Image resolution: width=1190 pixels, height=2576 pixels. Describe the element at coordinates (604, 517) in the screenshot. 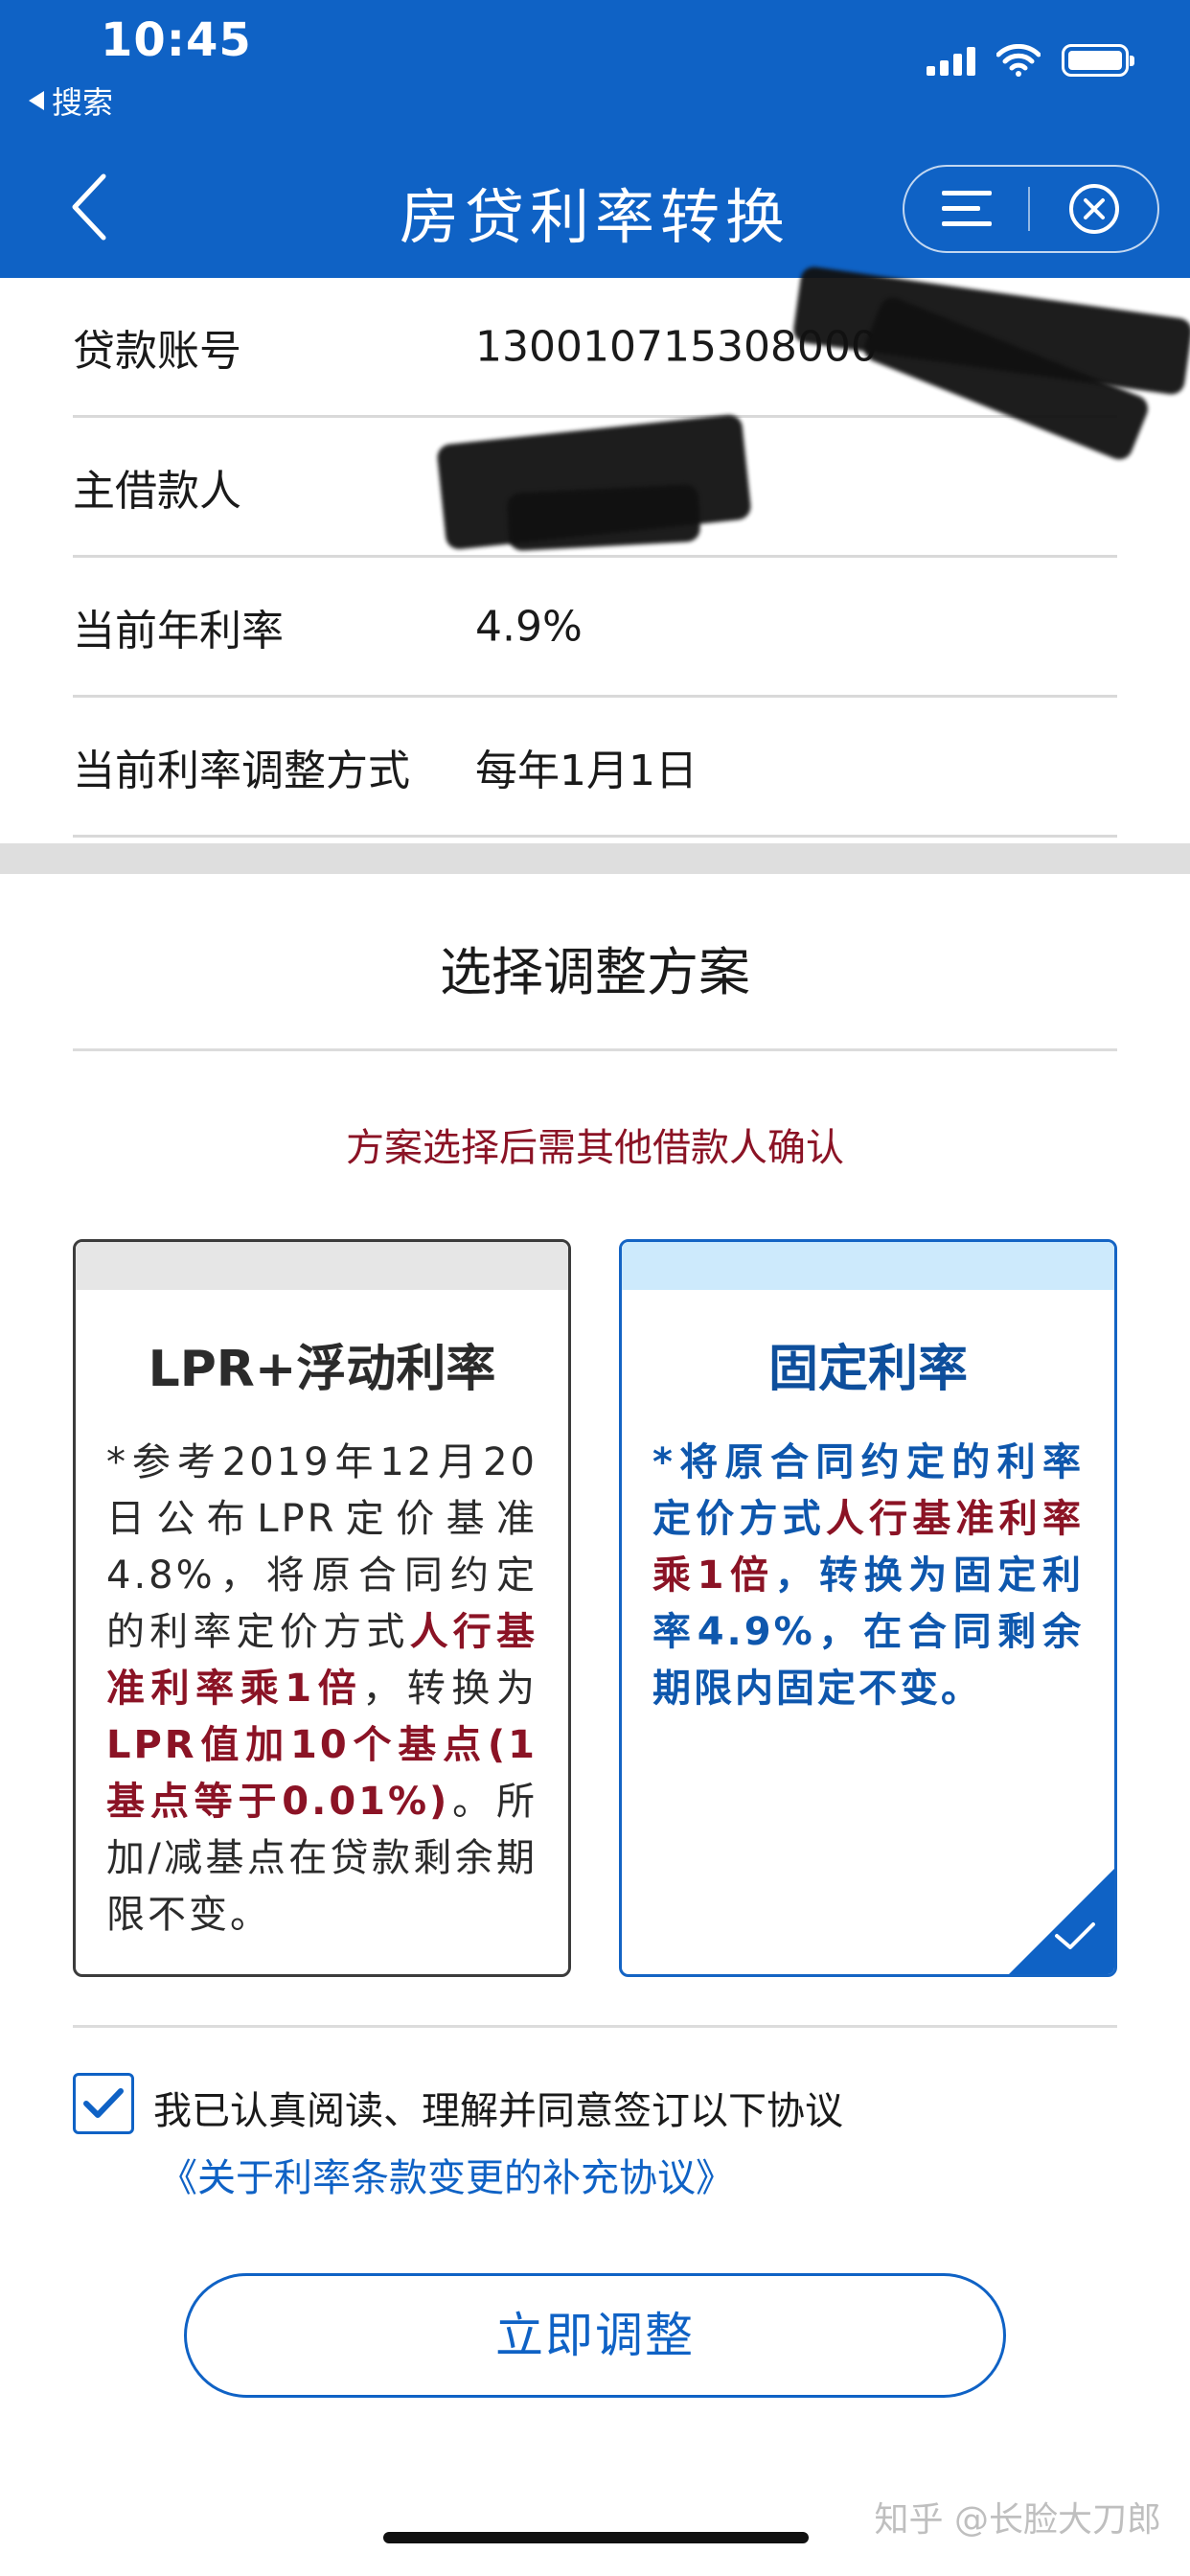

I see `redaction-mark` at that location.